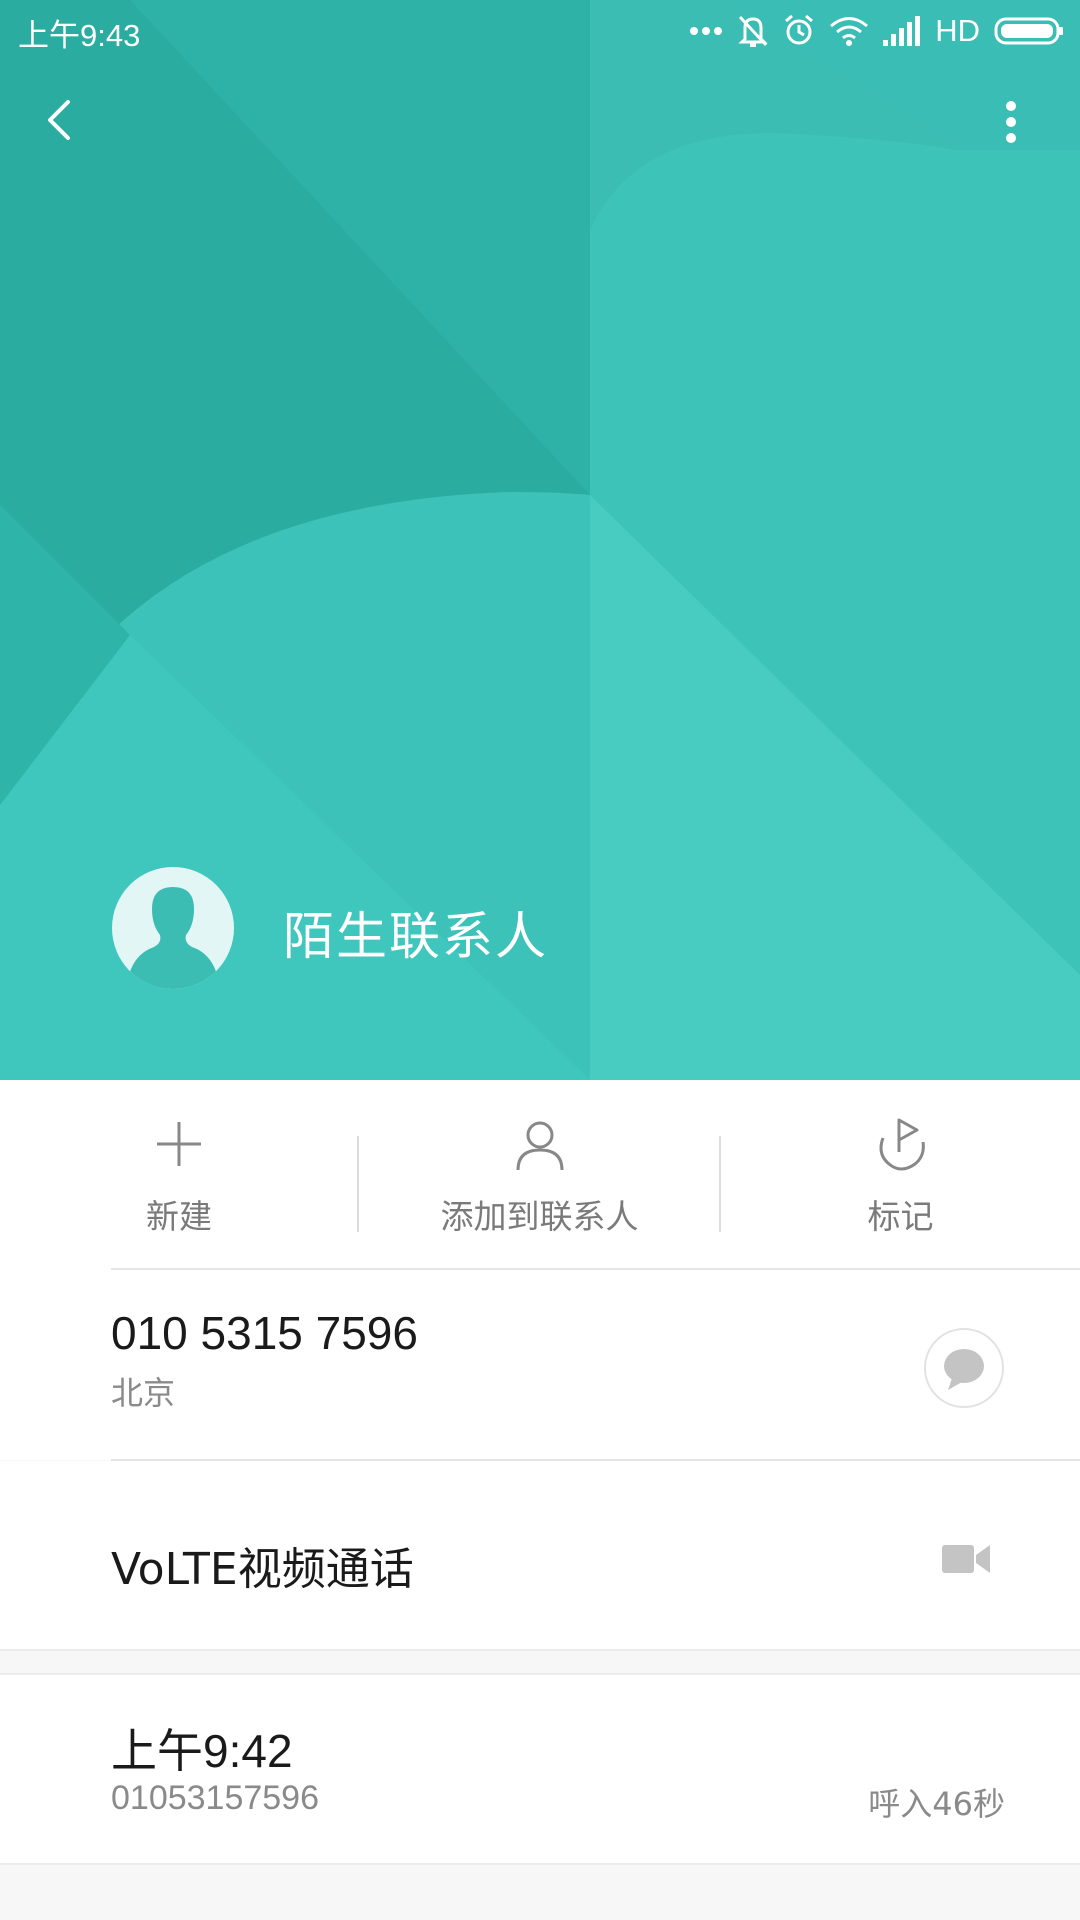  I want to click on contact-name: 陌生联系人, so click(416, 937).